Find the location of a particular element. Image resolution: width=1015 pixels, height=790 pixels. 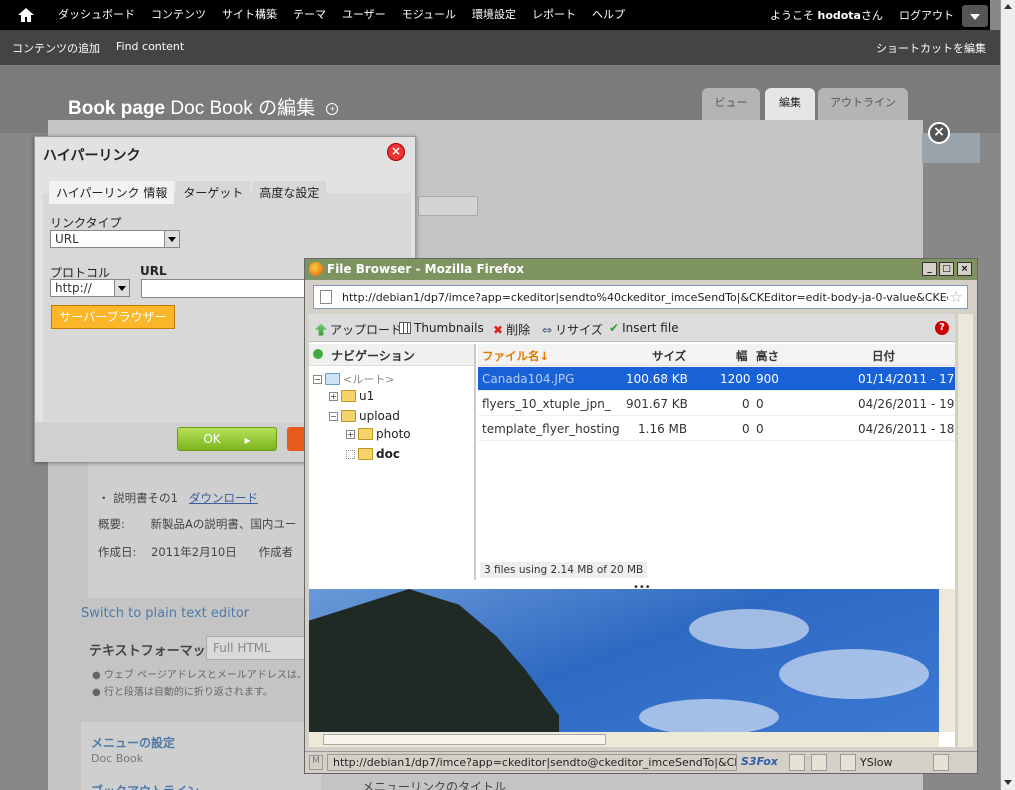

username: hodota is located at coordinates (839, 15).